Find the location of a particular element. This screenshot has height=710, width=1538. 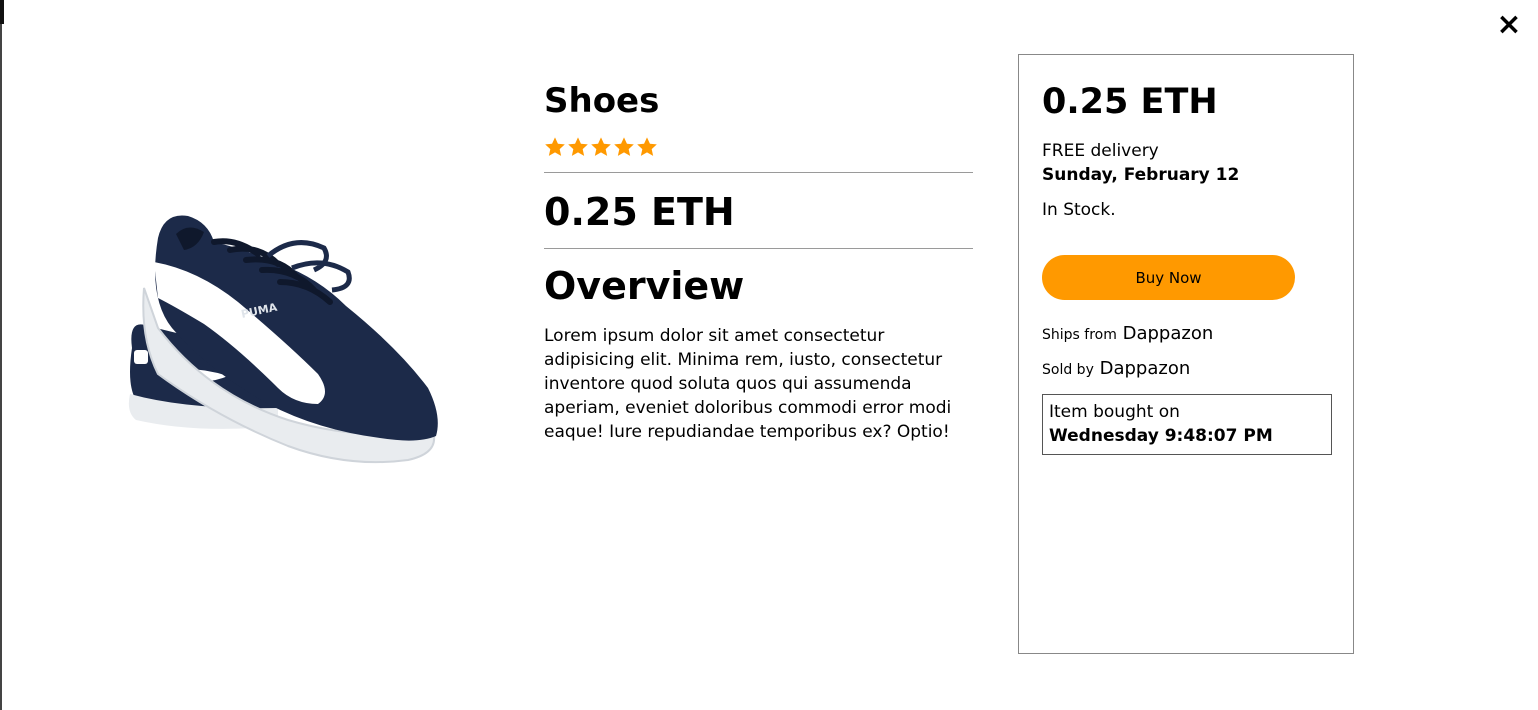

ships-from-label: Ships from is located at coordinates (1079, 335).